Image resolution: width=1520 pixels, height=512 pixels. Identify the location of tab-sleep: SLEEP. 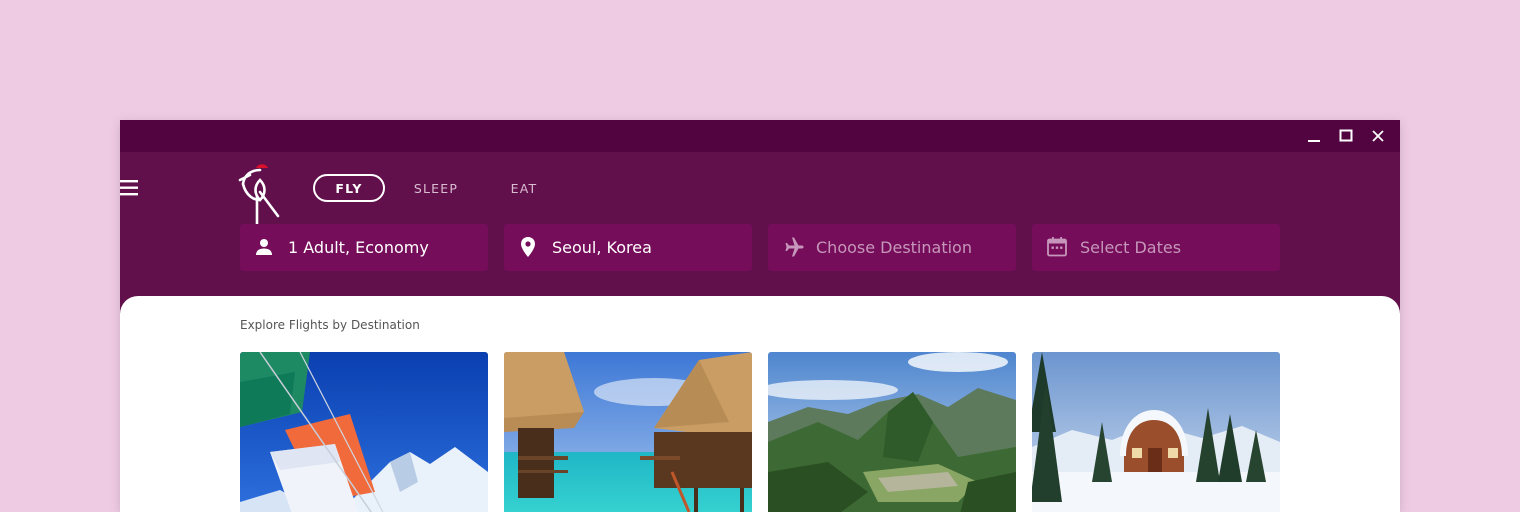
(436, 188).